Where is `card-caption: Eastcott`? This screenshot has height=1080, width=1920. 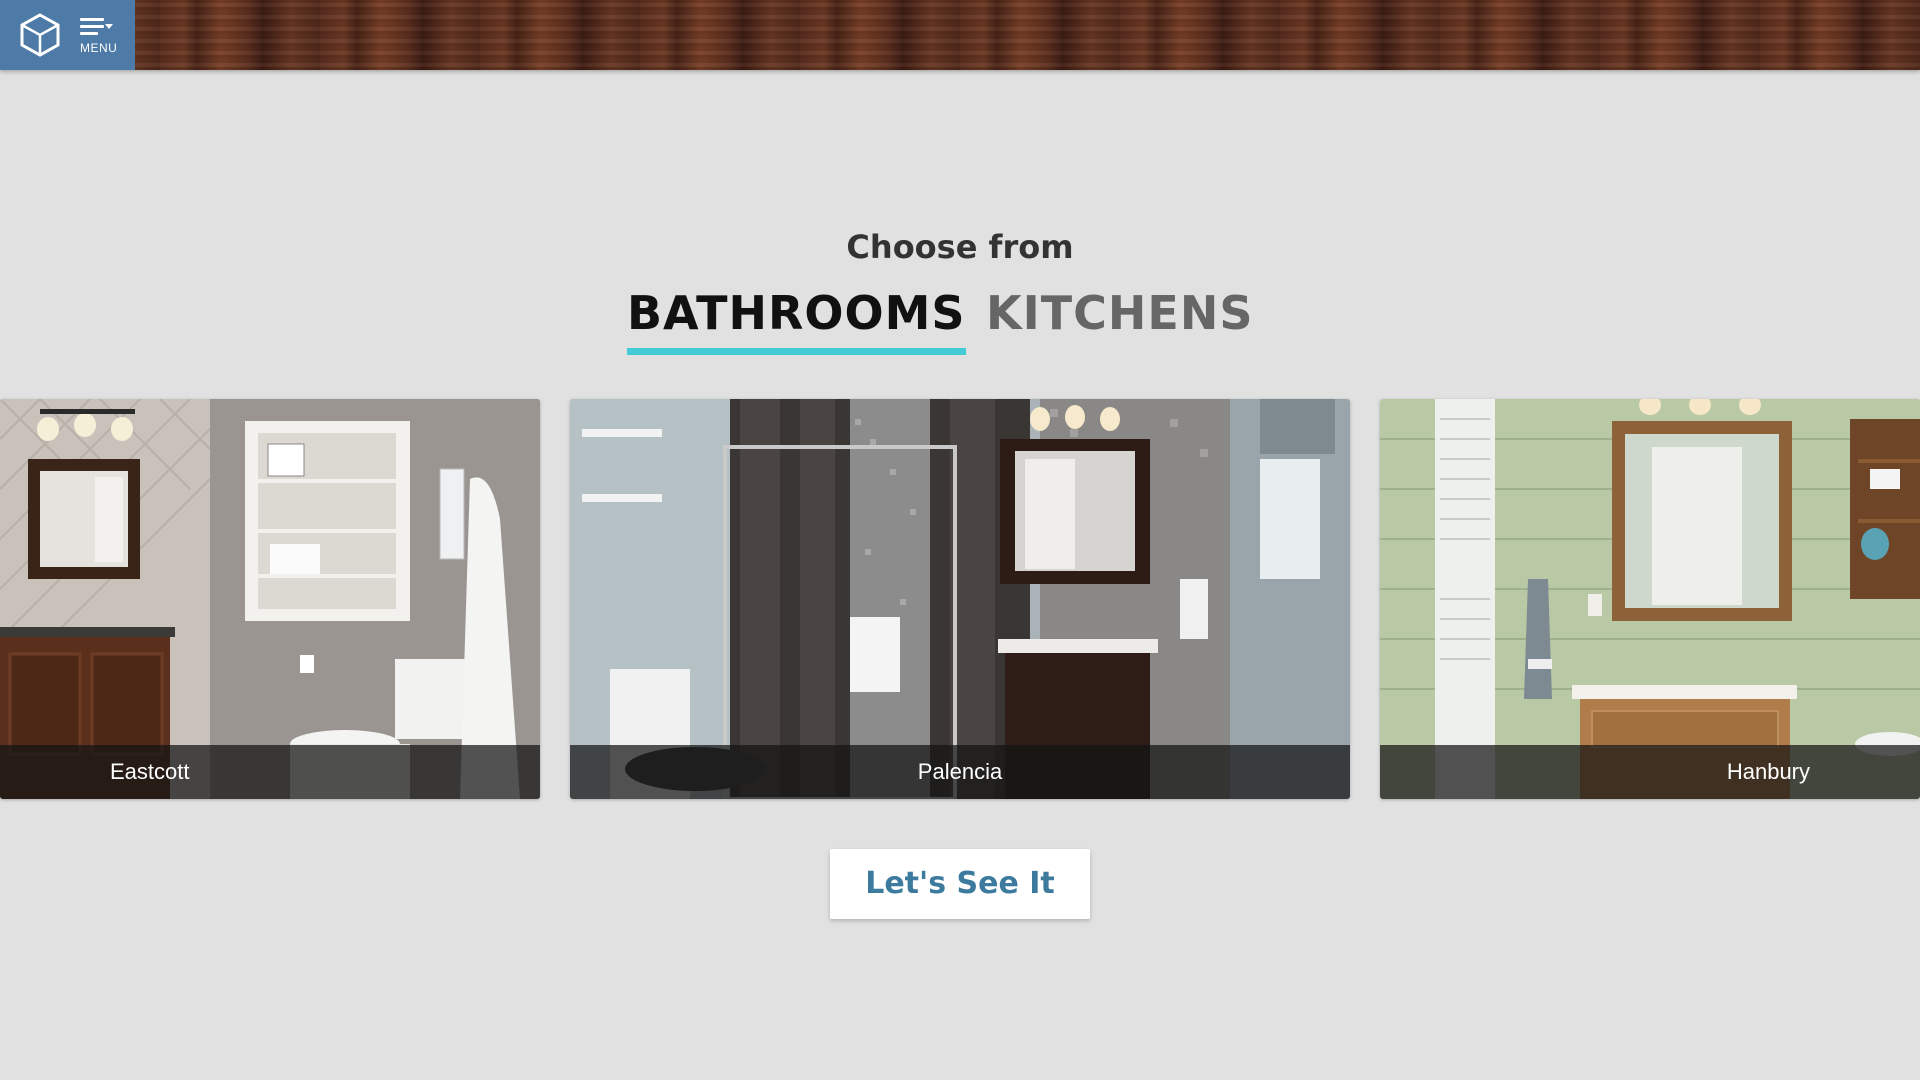 card-caption: Eastcott is located at coordinates (270, 772).